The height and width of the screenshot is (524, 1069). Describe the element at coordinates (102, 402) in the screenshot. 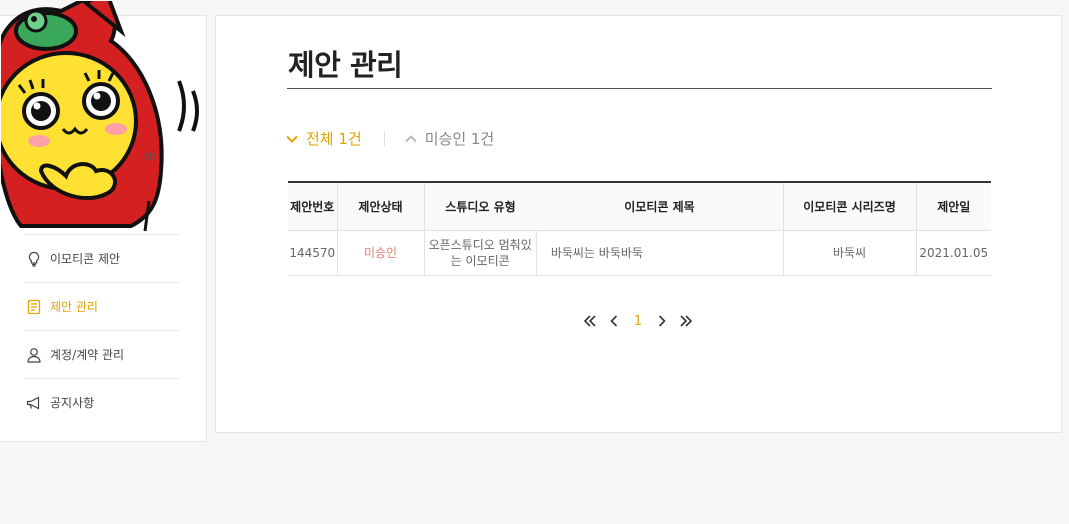

I see `sidebar-item-notices: 공지사항` at that location.